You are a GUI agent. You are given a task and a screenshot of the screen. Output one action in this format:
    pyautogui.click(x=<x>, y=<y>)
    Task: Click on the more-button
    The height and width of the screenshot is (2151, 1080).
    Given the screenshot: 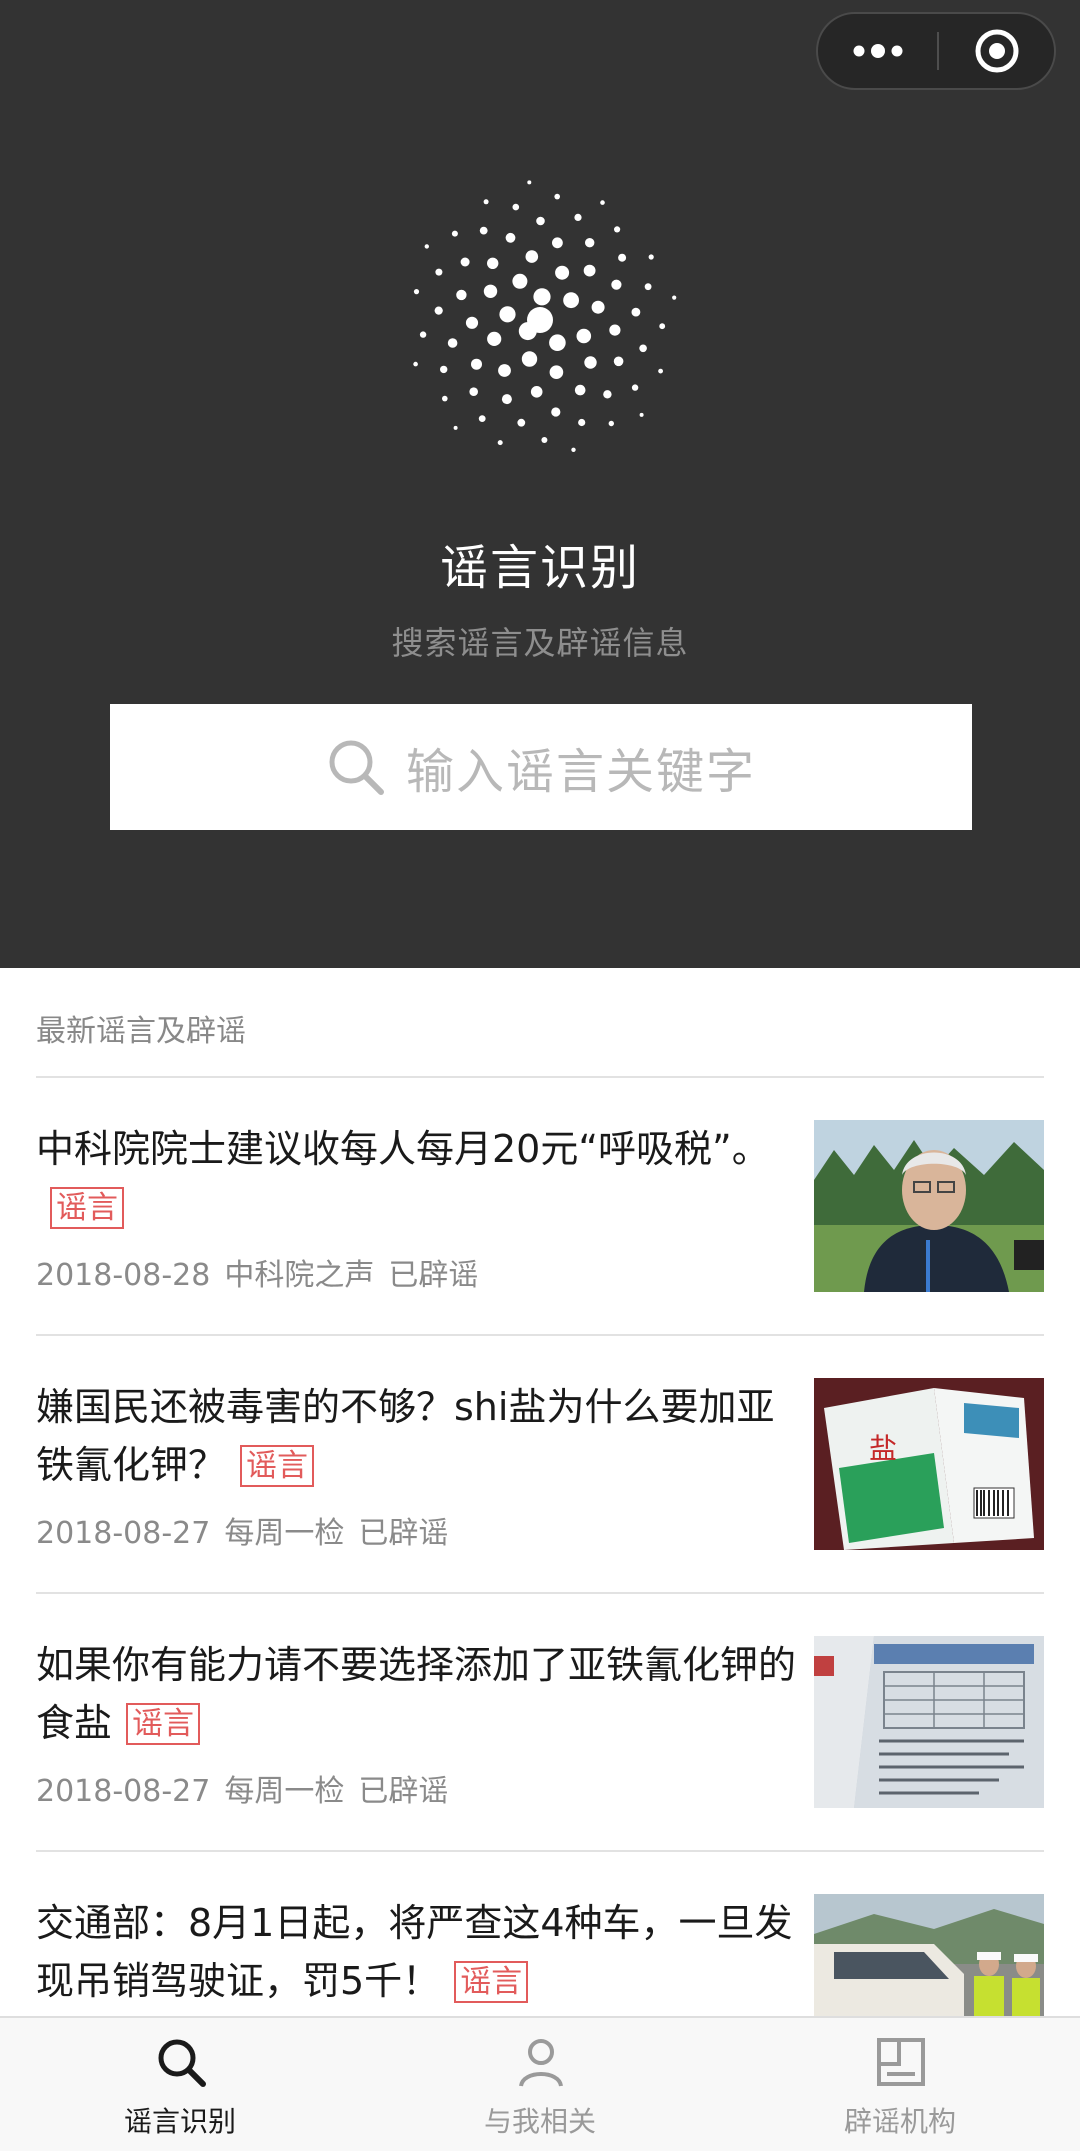 What is the action you would take?
    pyautogui.click(x=878, y=51)
    